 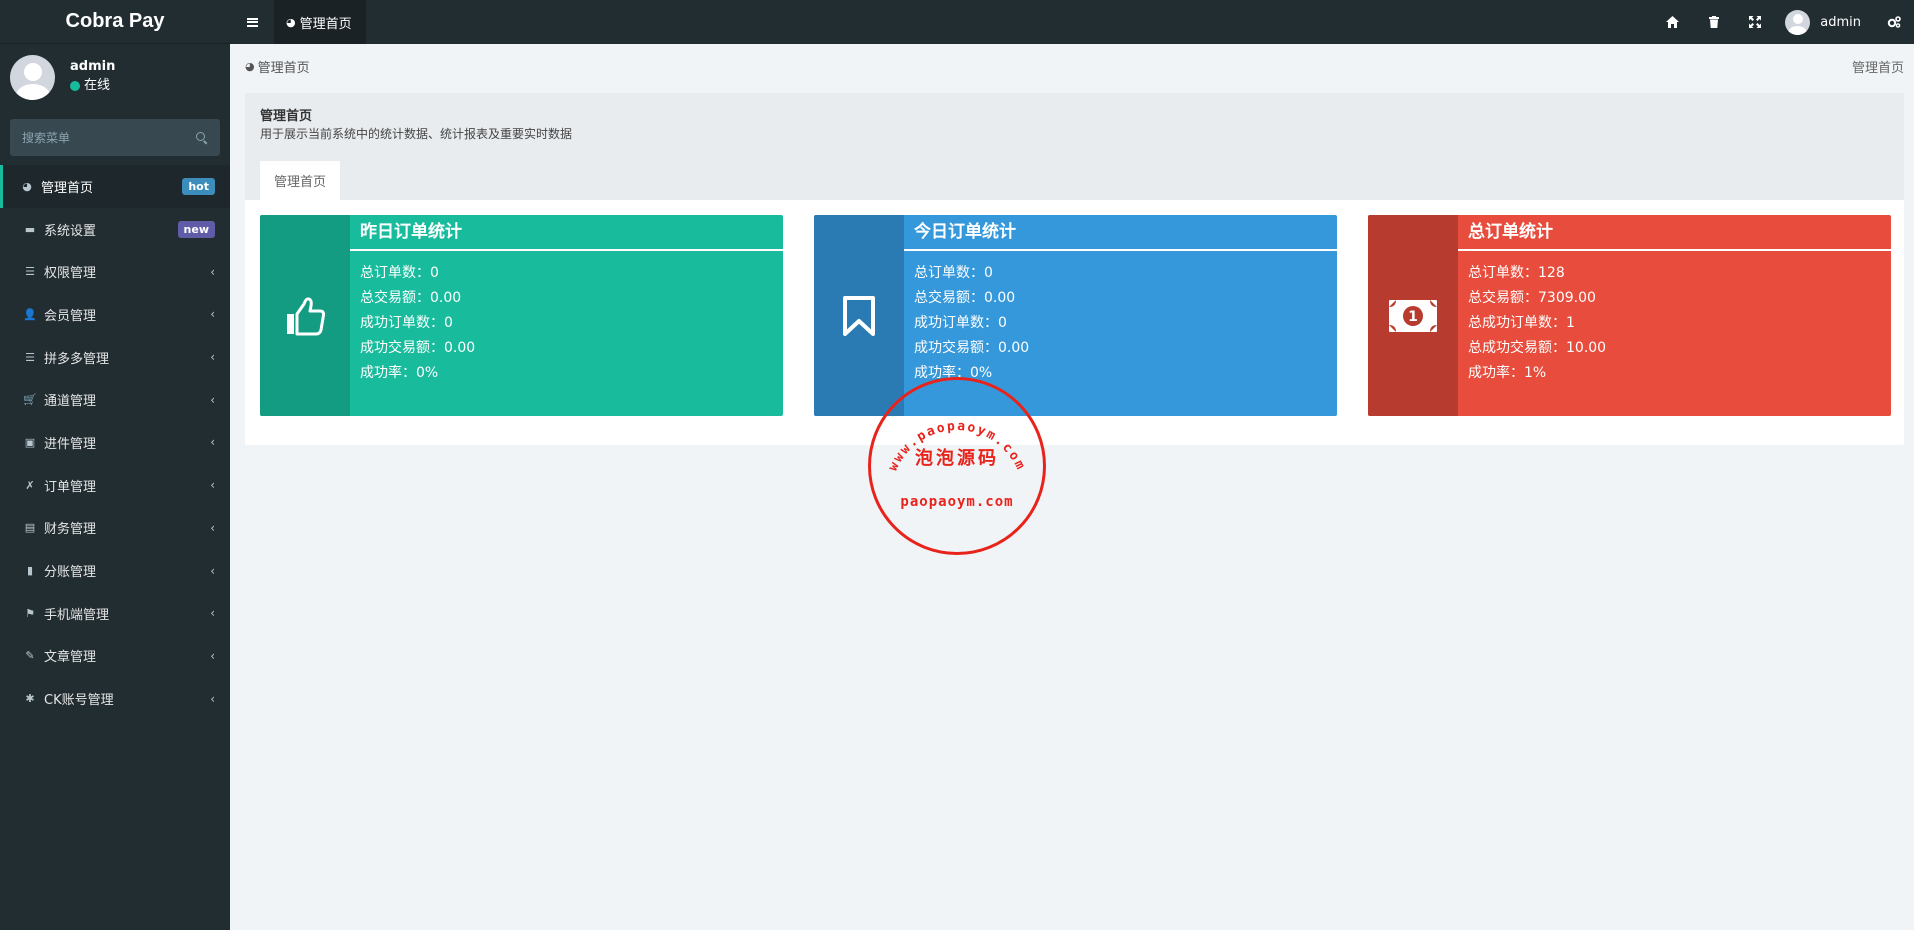 What do you see at coordinates (30, 272) in the screenshot?
I see `list-icon: ☰` at bounding box center [30, 272].